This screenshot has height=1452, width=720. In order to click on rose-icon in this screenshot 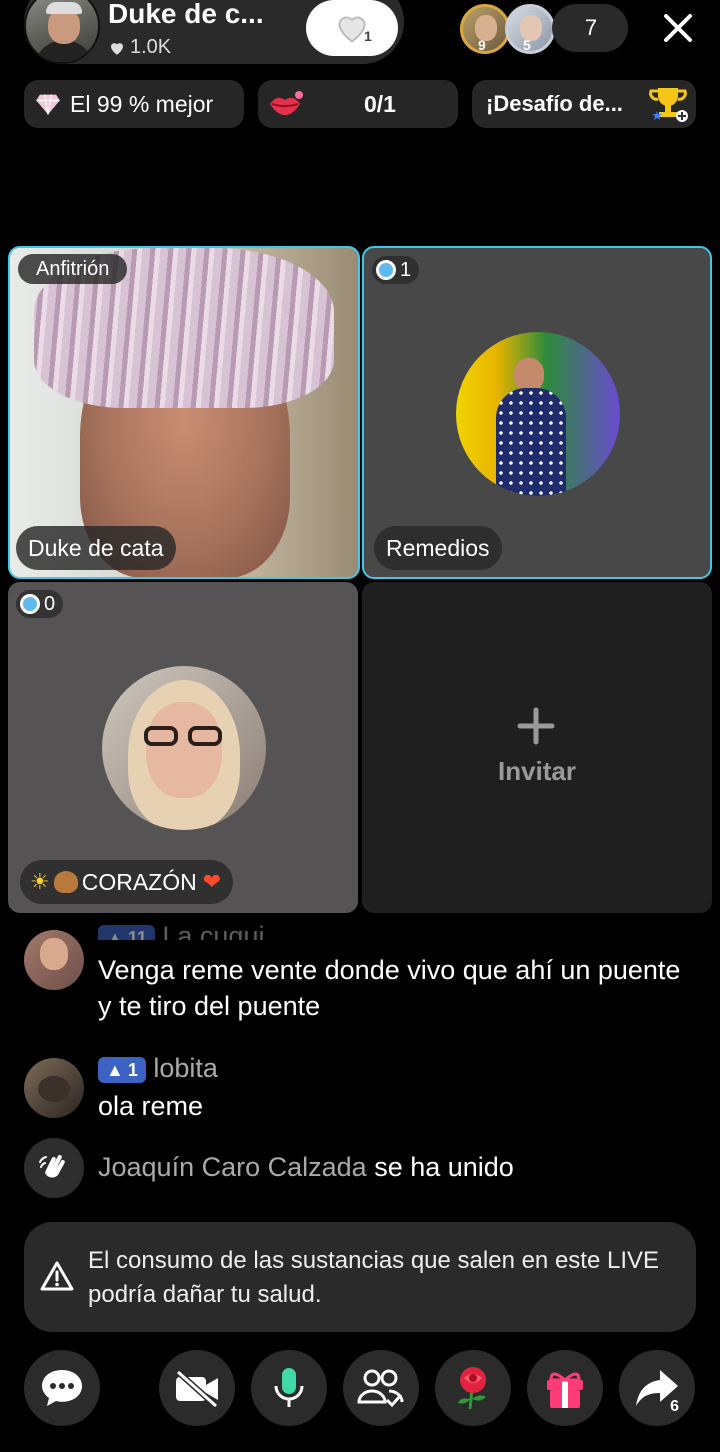, I will do `click(472, 1388)`.